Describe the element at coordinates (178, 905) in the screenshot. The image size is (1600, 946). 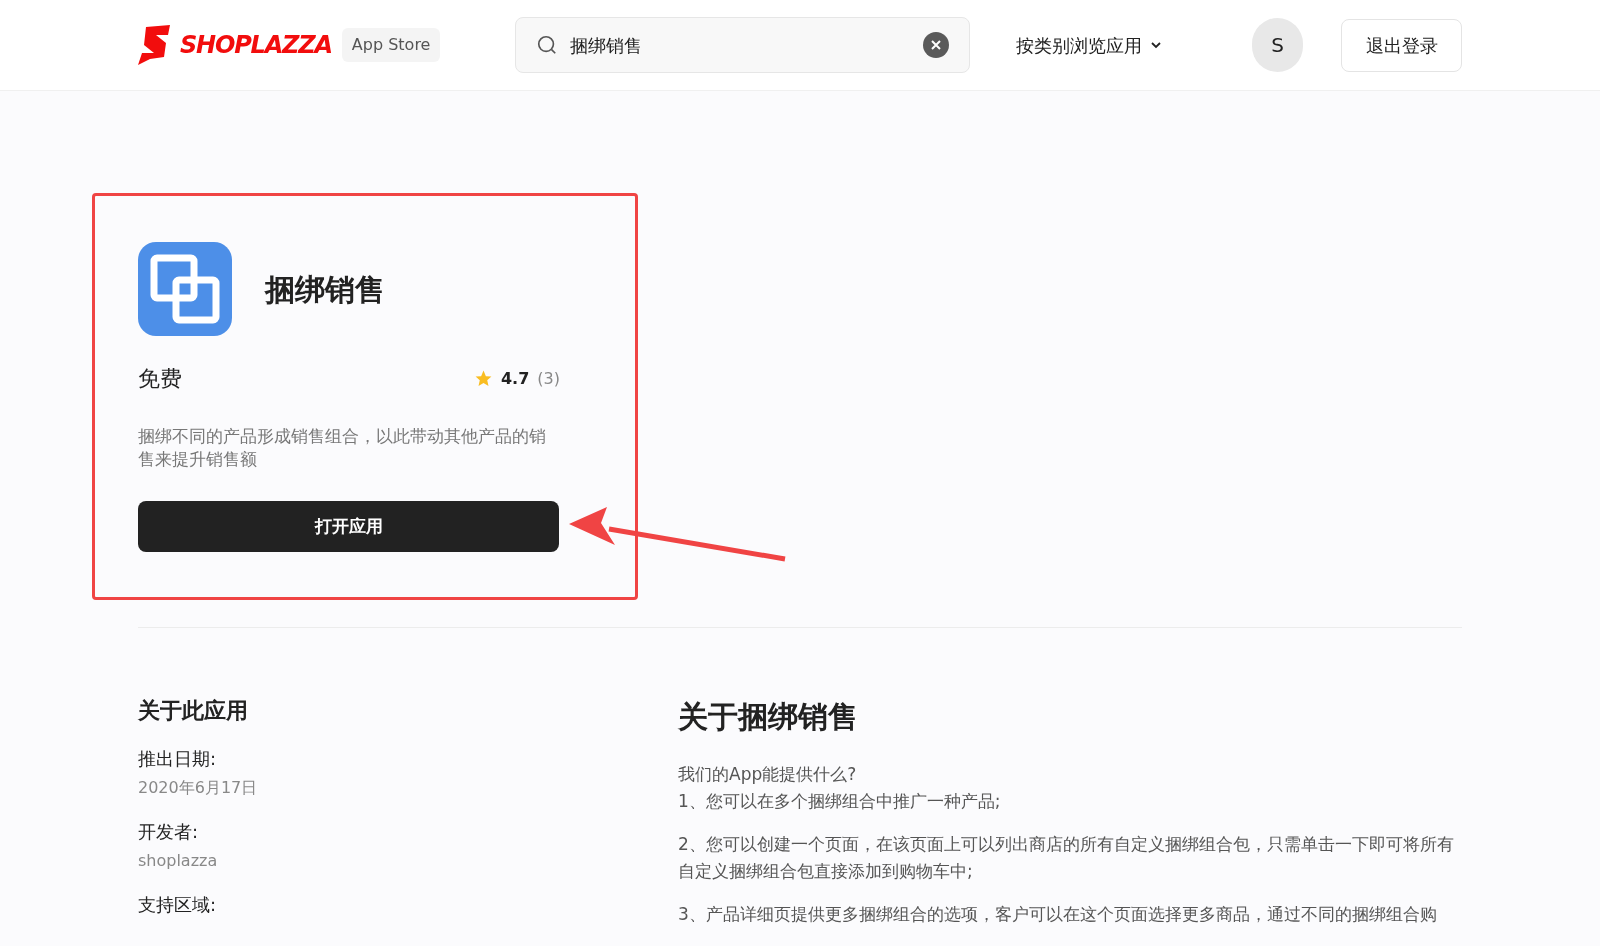
I see `field-label: 支持区域:` at that location.